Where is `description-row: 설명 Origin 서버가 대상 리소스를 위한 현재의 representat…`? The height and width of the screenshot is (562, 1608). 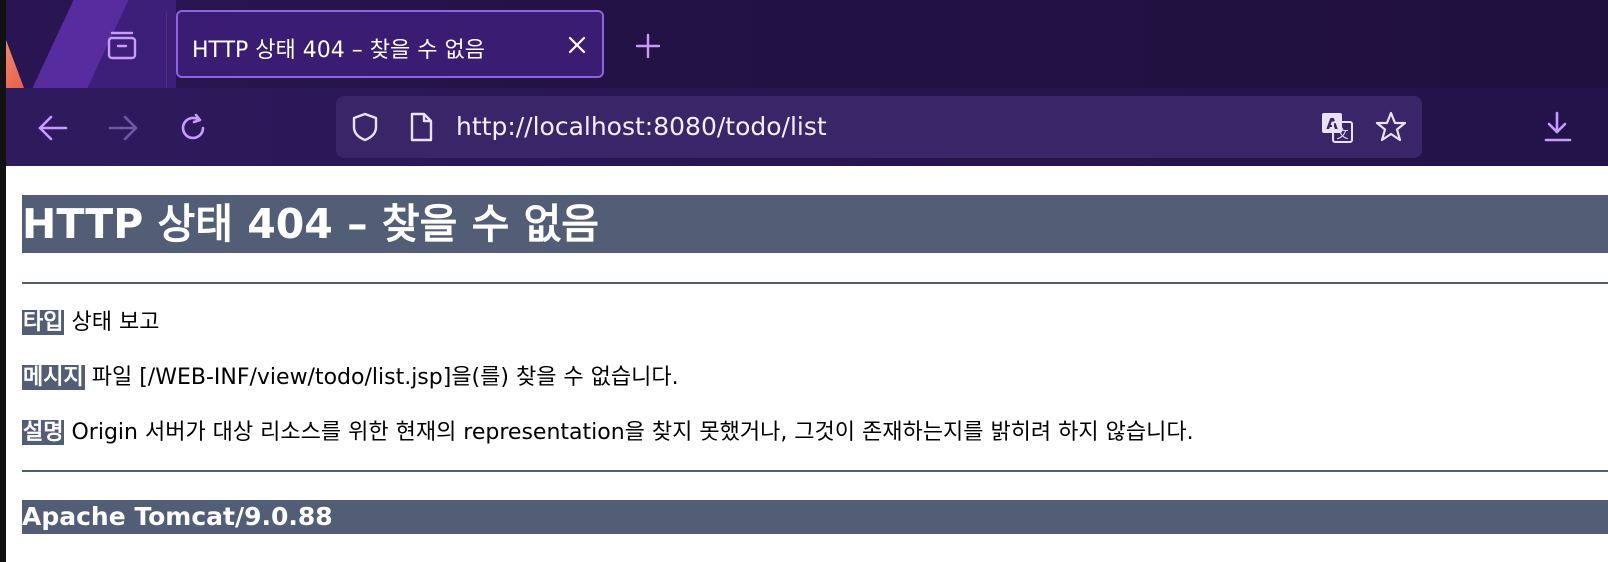 description-row: 설명 Origin 서버가 대상 리소스를 위한 현재의 representat… is located at coordinates (608, 433).